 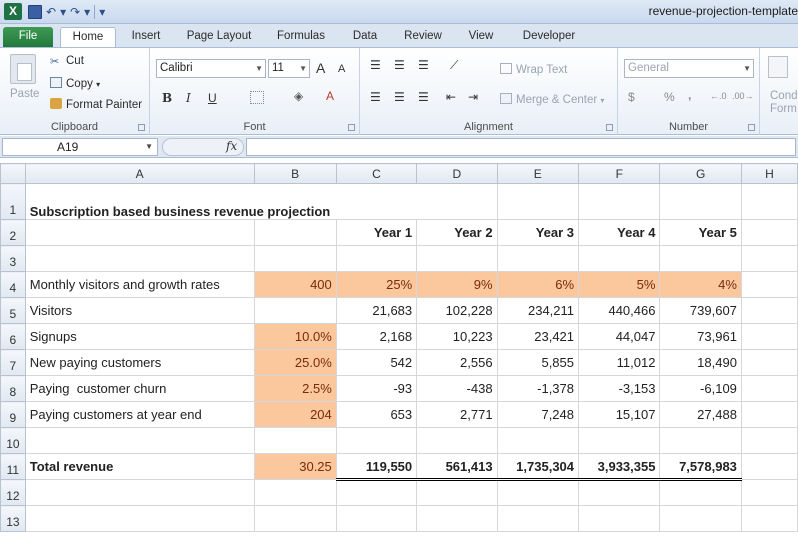 What do you see at coordinates (538, 388) in the screenshot?
I see `cell-e8: -1,378` at bounding box center [538, 388].